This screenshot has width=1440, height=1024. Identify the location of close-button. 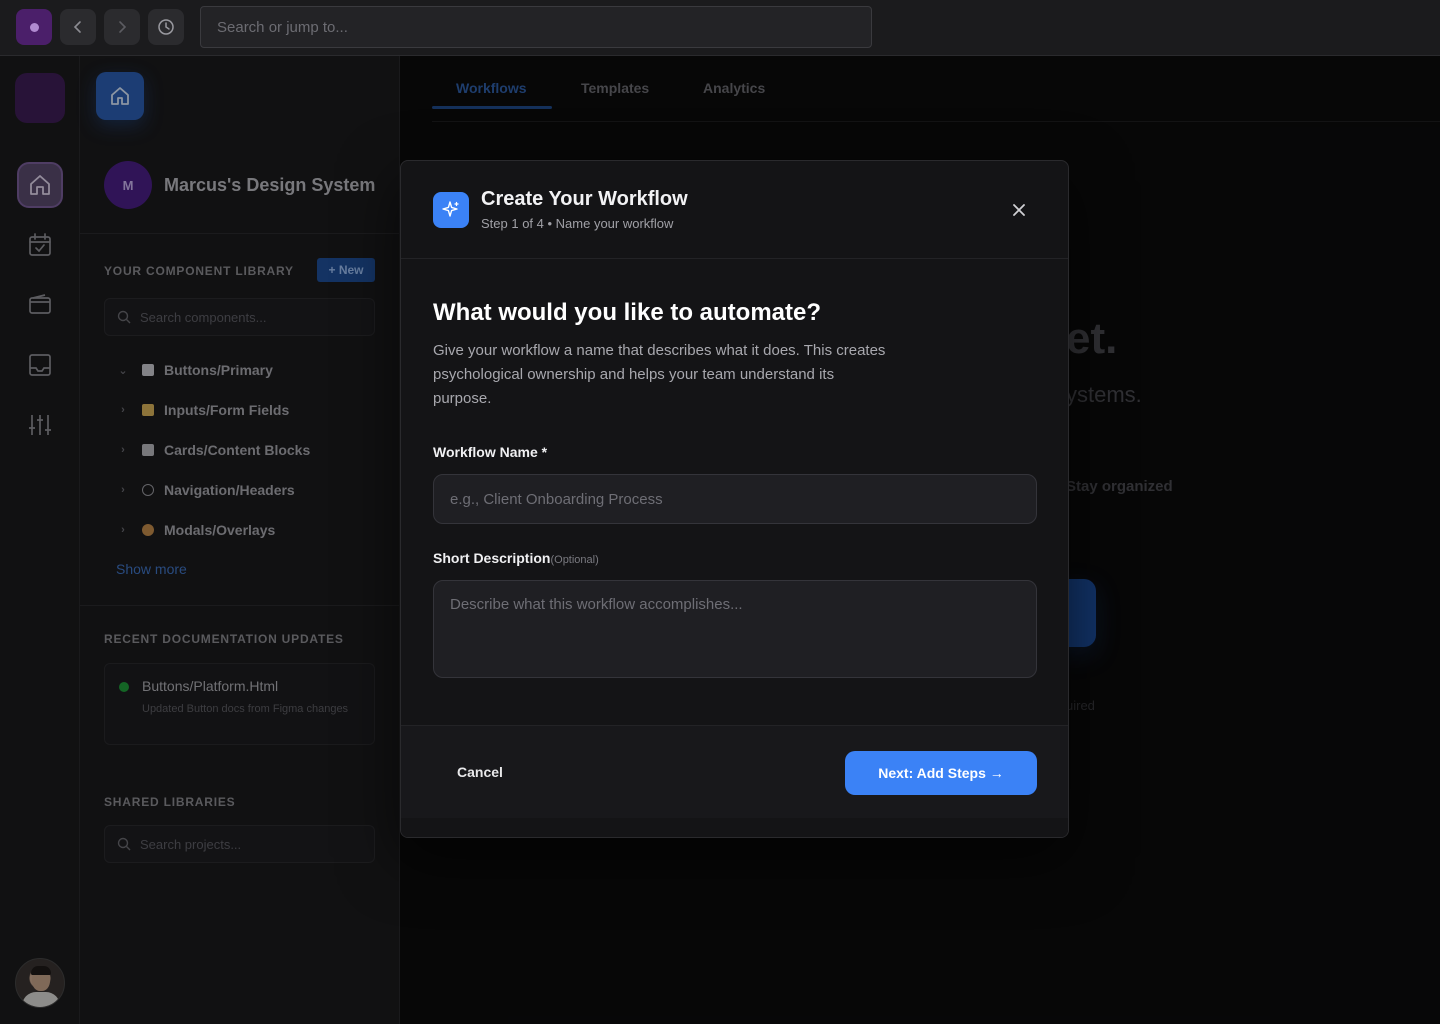
(1019, 210).